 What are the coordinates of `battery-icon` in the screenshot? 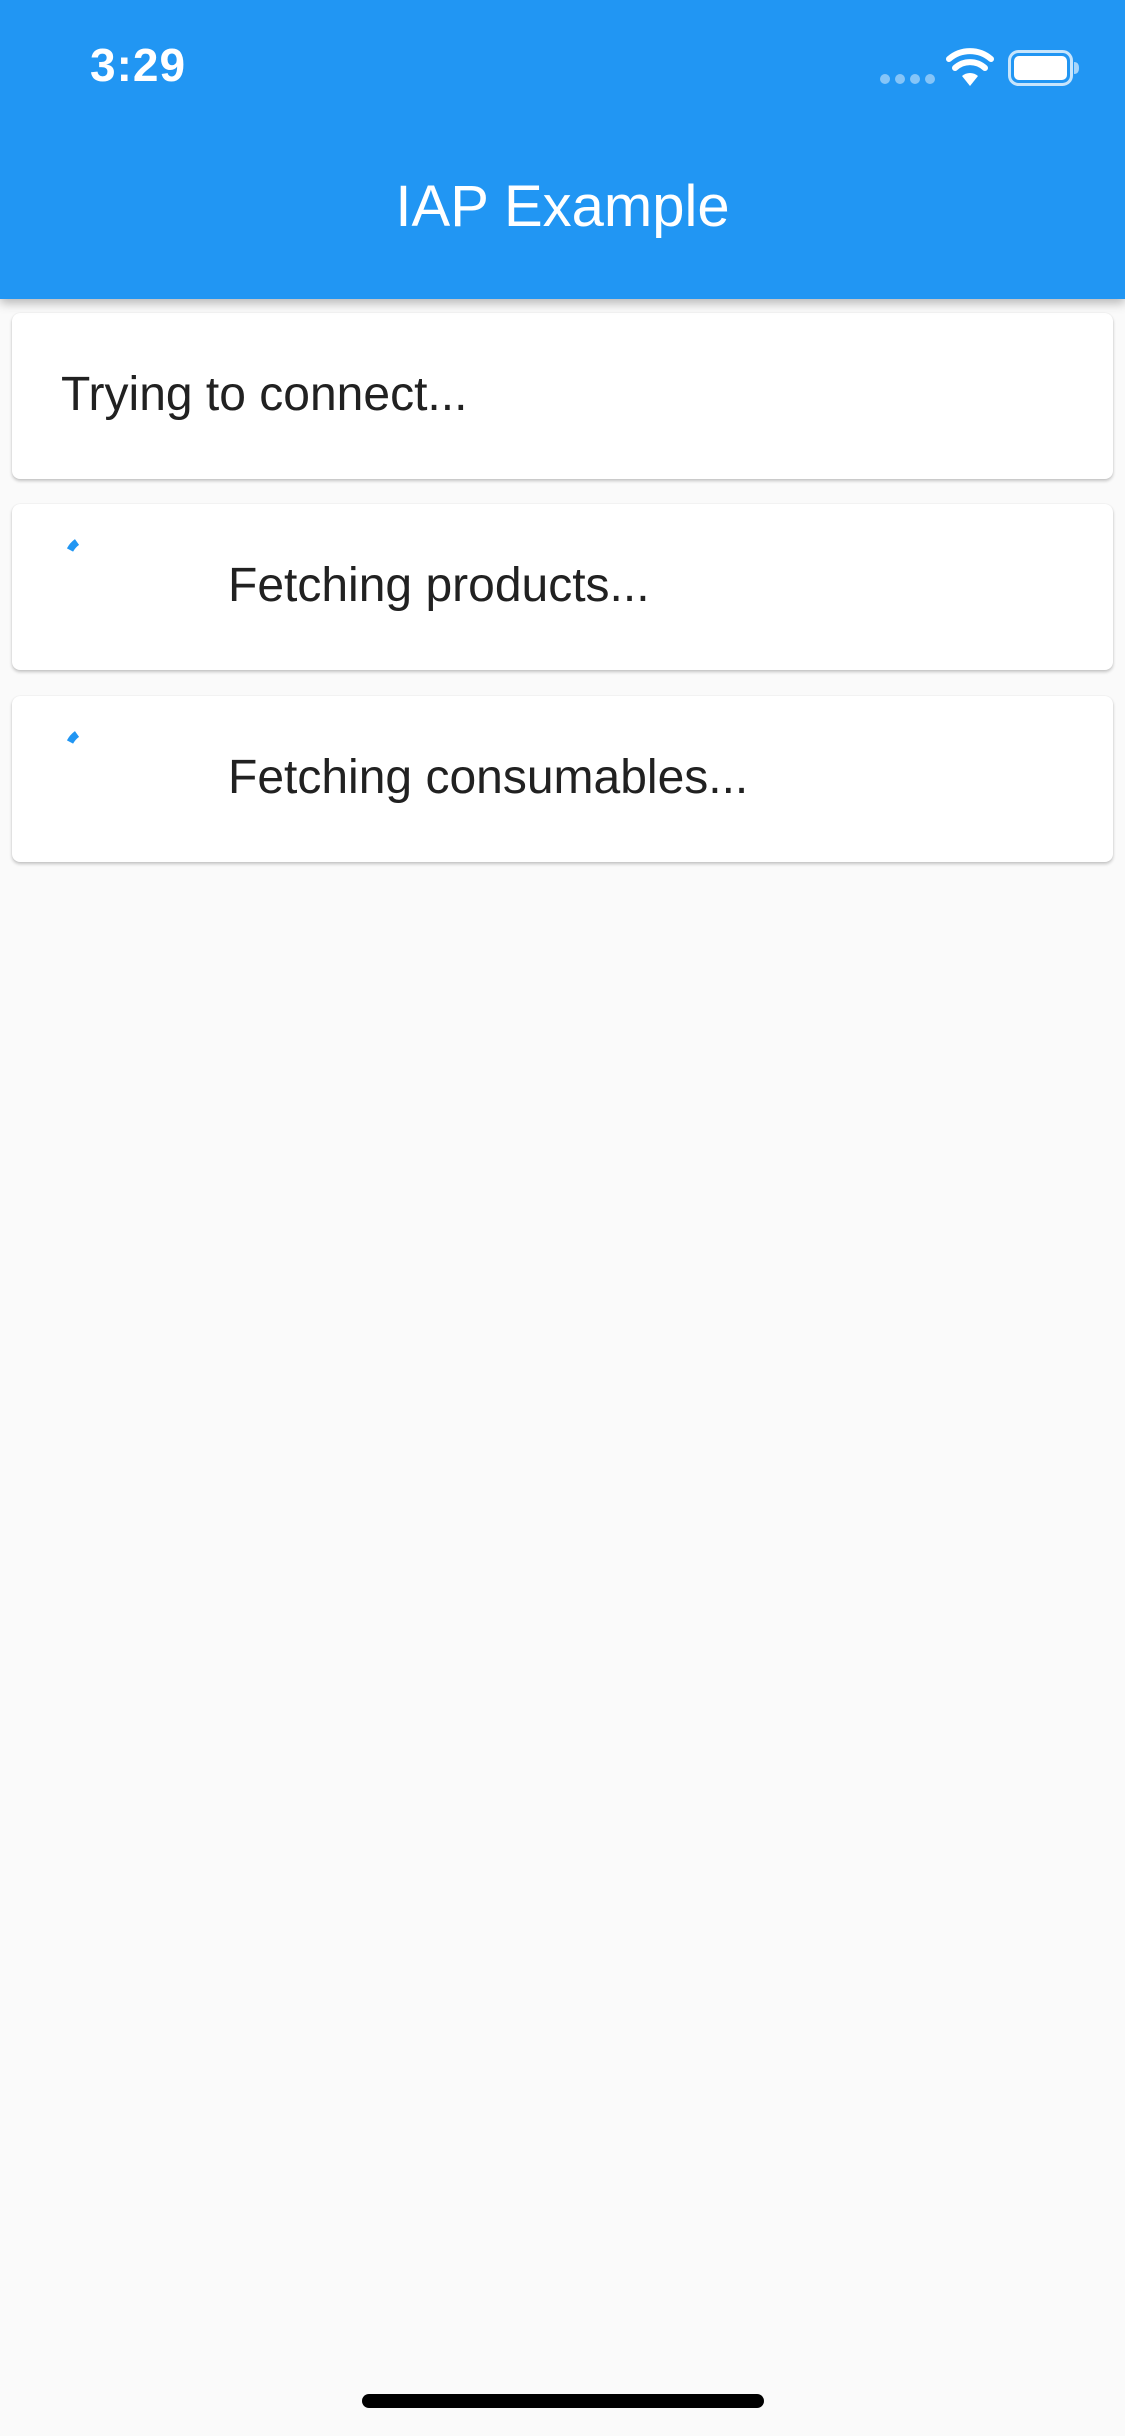 It's located at (1043, 68).